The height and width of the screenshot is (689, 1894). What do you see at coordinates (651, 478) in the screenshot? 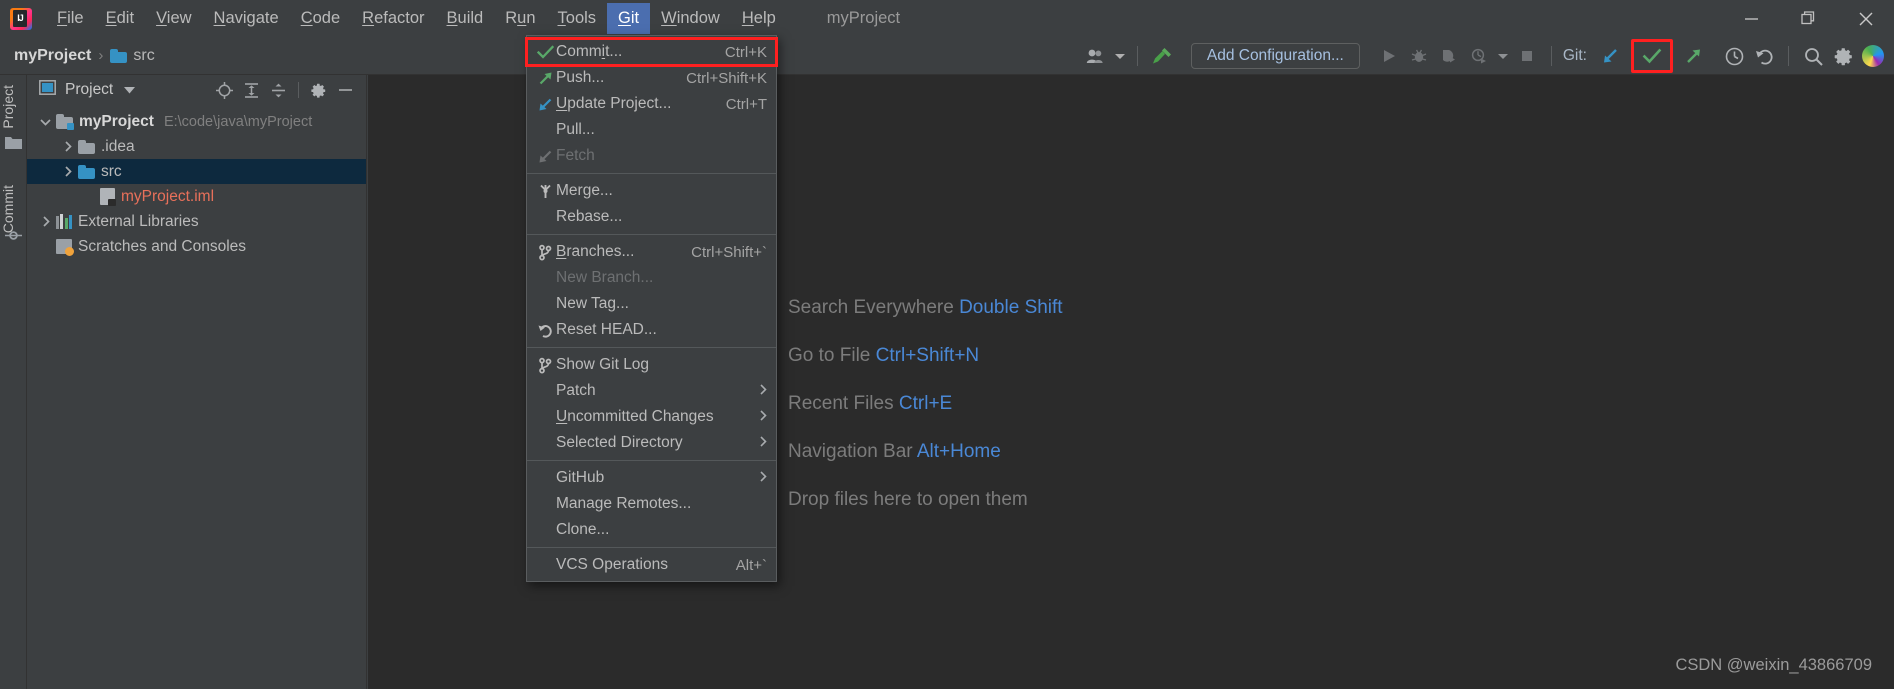
I see `git-menu-item-github: GitHub` at bounding box center [651, 478].